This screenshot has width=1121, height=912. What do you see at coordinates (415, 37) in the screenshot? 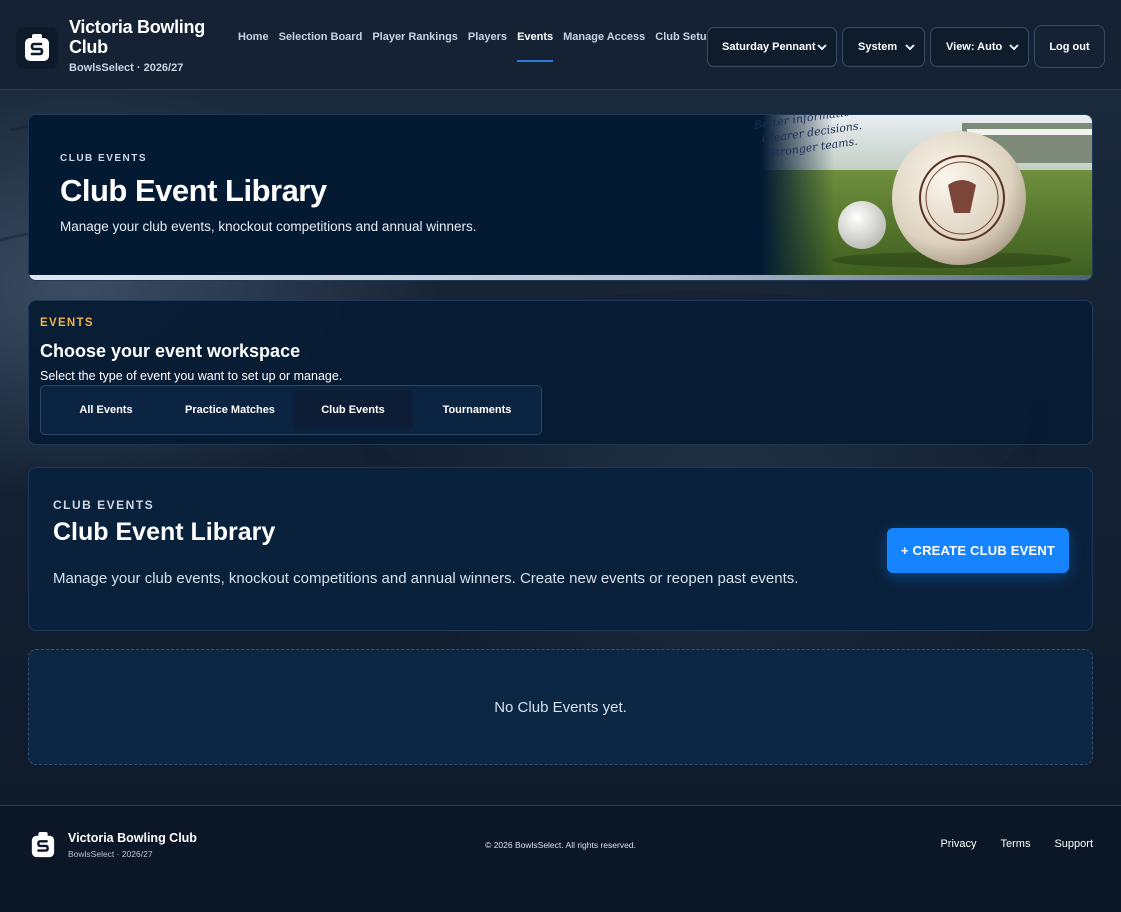
I see `nav-player-rankings: Player Rankings` at bounding box center [415, 37].